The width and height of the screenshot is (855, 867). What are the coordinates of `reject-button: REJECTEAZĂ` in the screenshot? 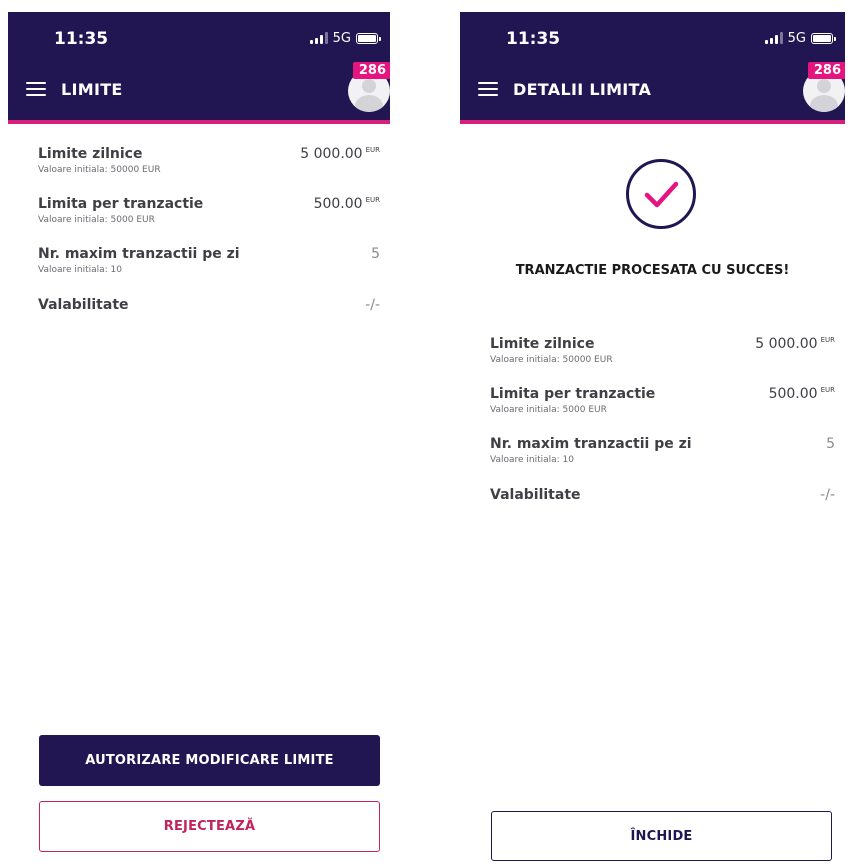 It's located at (209, 826).